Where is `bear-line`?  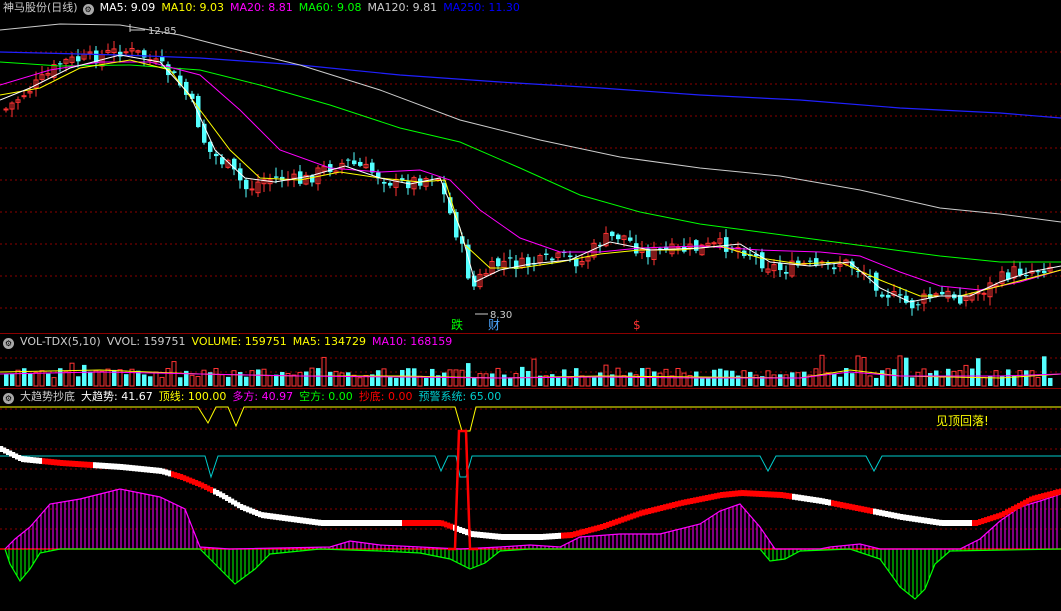 bear-line is located at coordinates (532, 574).